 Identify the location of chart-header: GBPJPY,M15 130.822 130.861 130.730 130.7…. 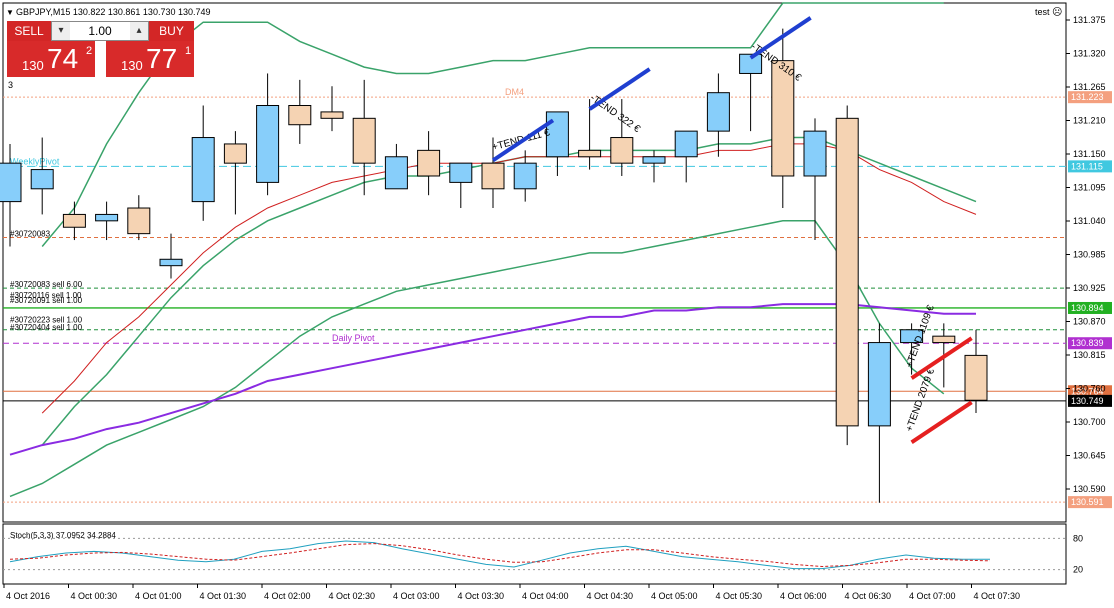
(113, 12).